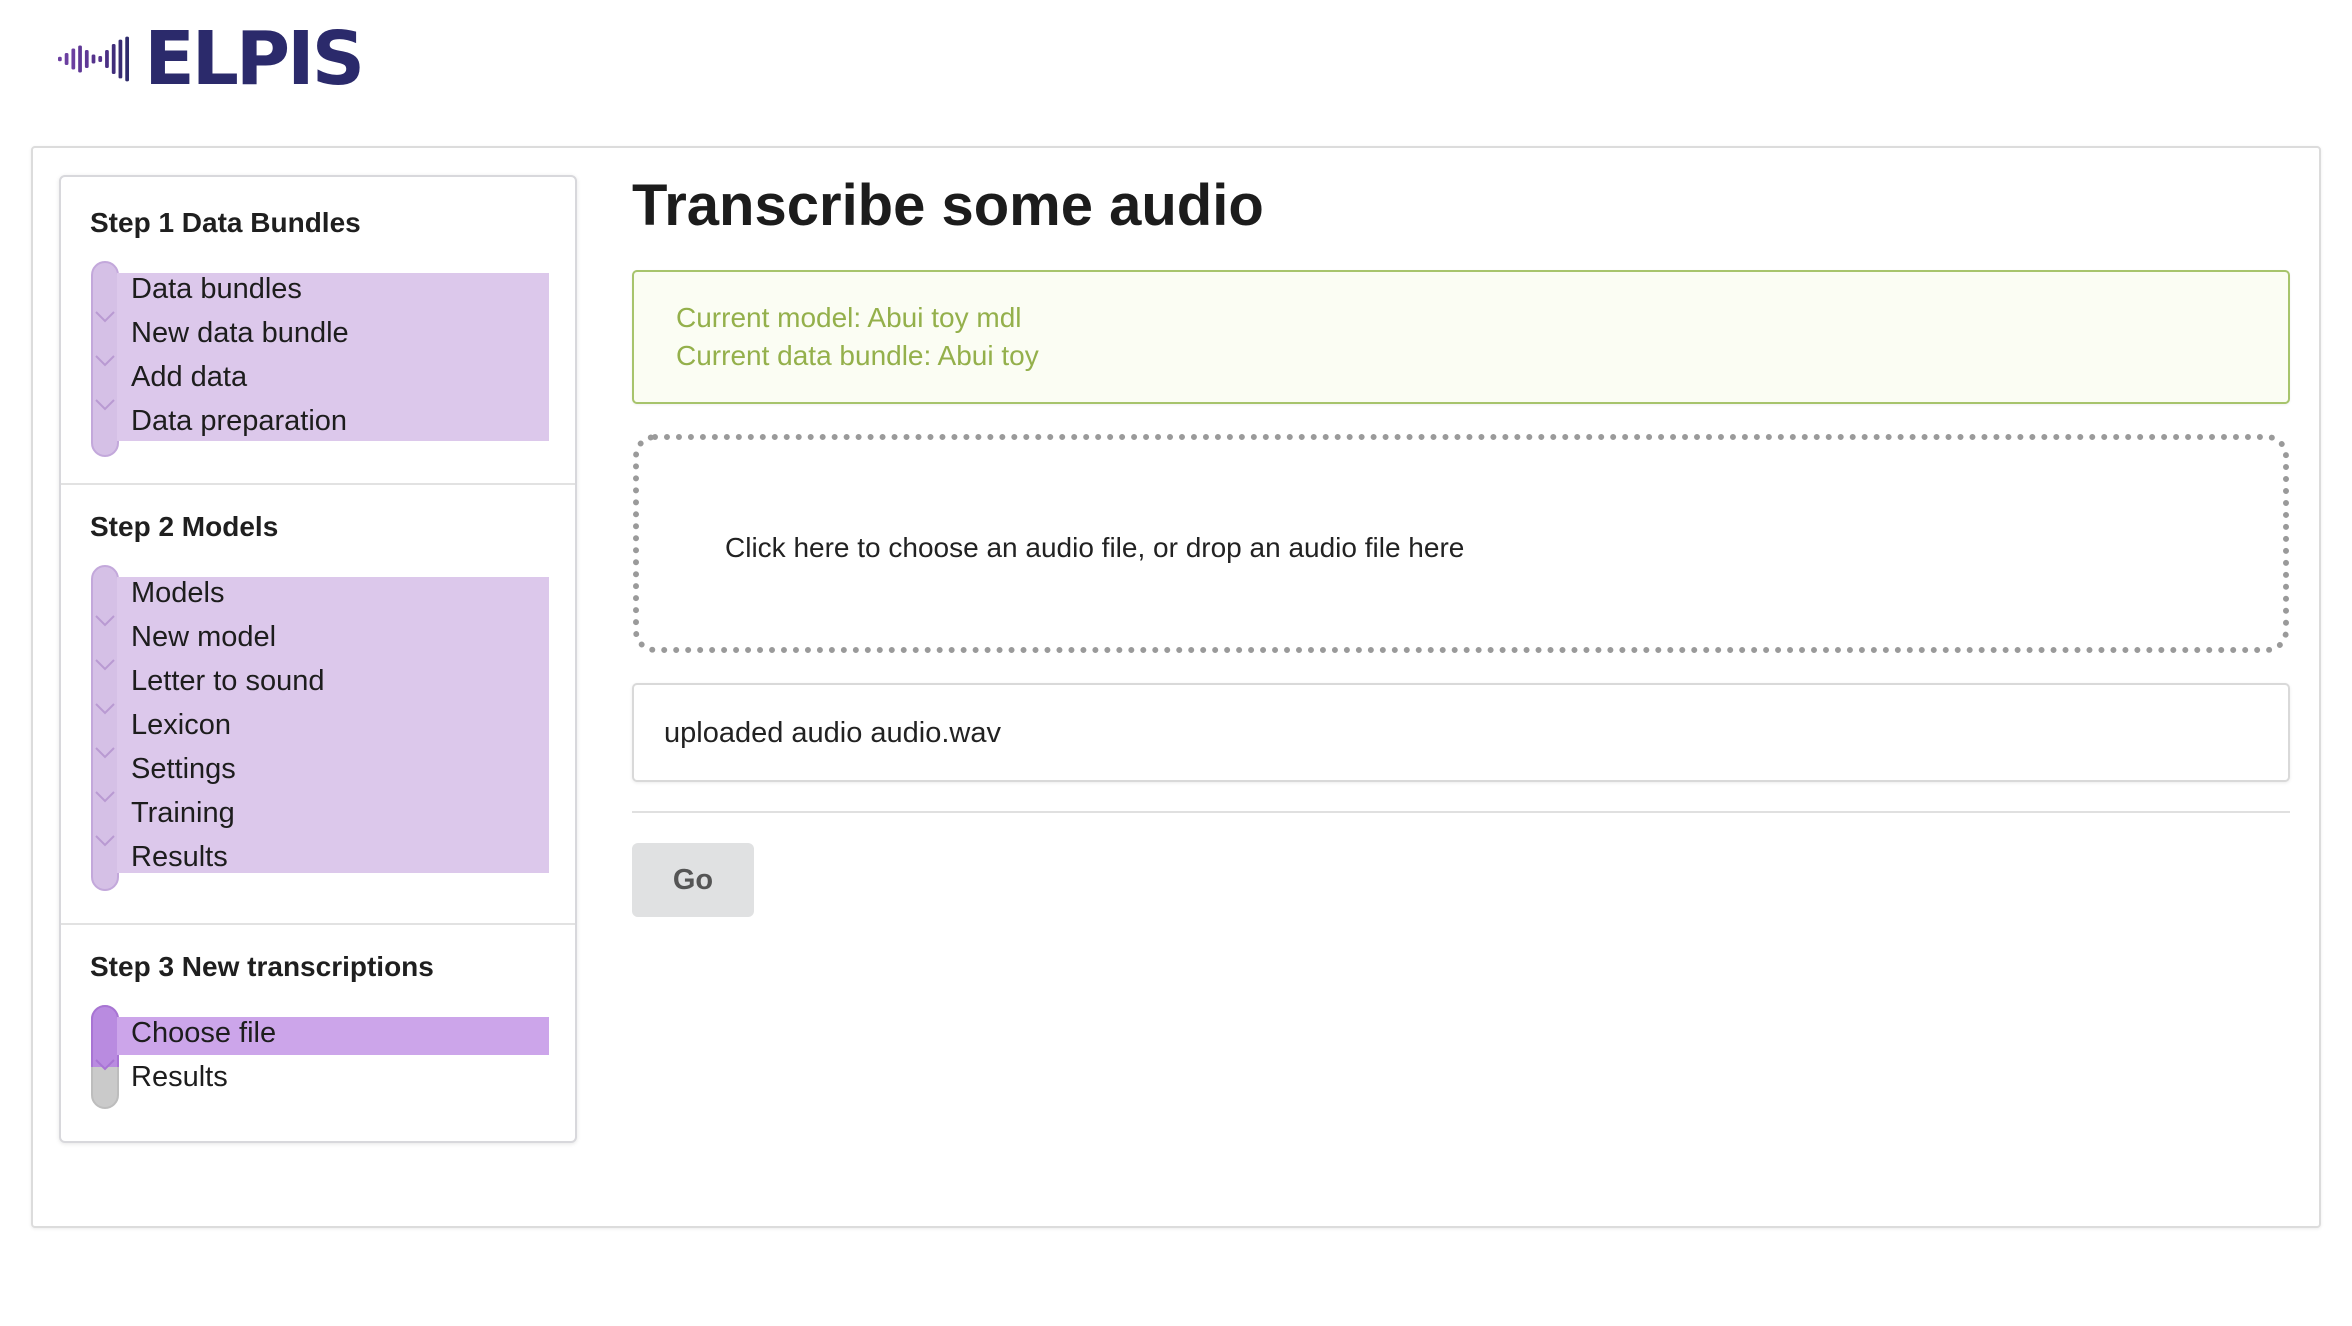 This screenshot has height=1326, width=2352. Describe the element at coordinates (1461, 732) in the screenshot. I see `uploaded-file-box: uploaded audio audio.wav` at that location.